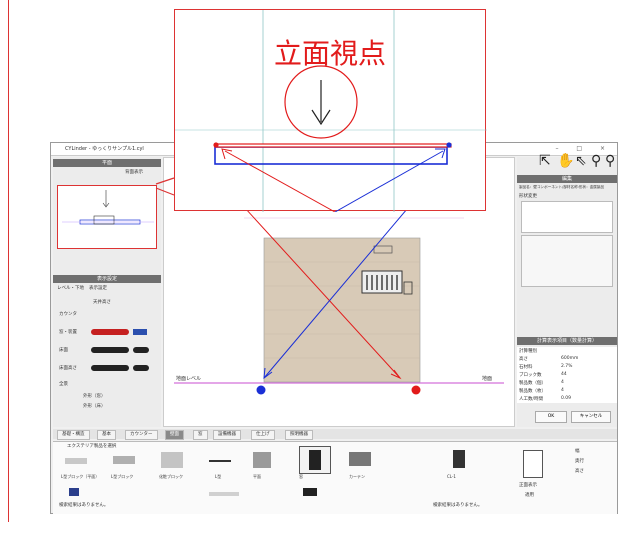 The width and height of the screenshot is (618, 545). I want to click on camera-point-blue, so click(261, 390).